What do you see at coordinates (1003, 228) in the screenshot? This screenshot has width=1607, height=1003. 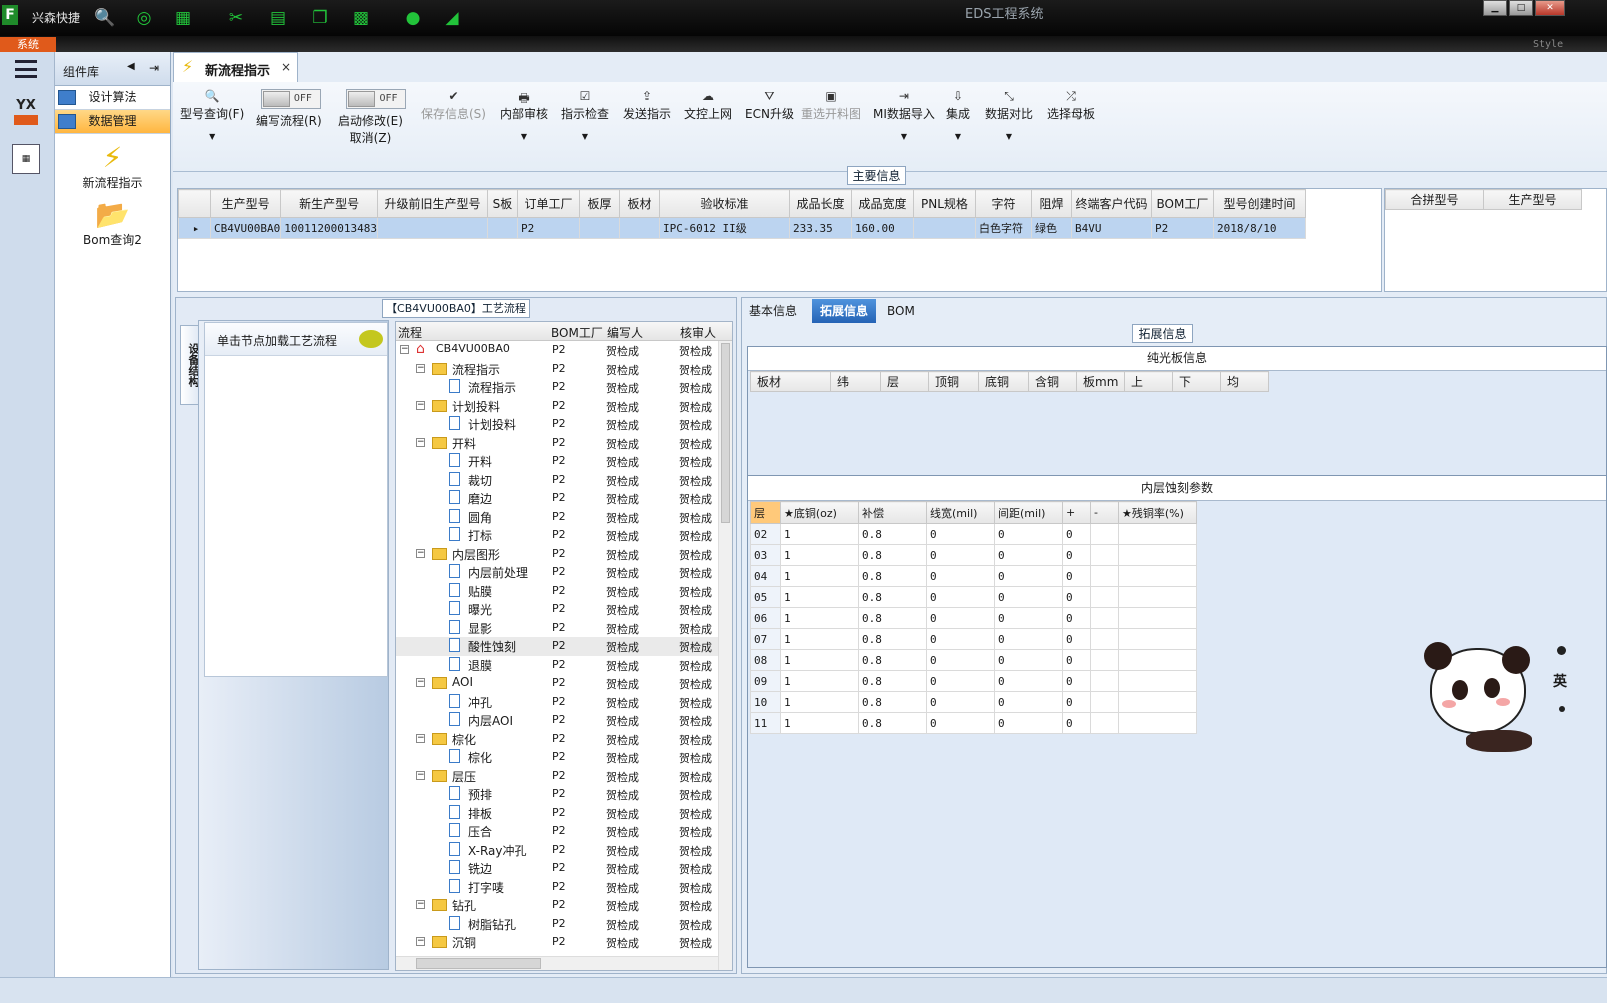 I see `table-cell: 白色字符` at bounding box center [1003, 228].